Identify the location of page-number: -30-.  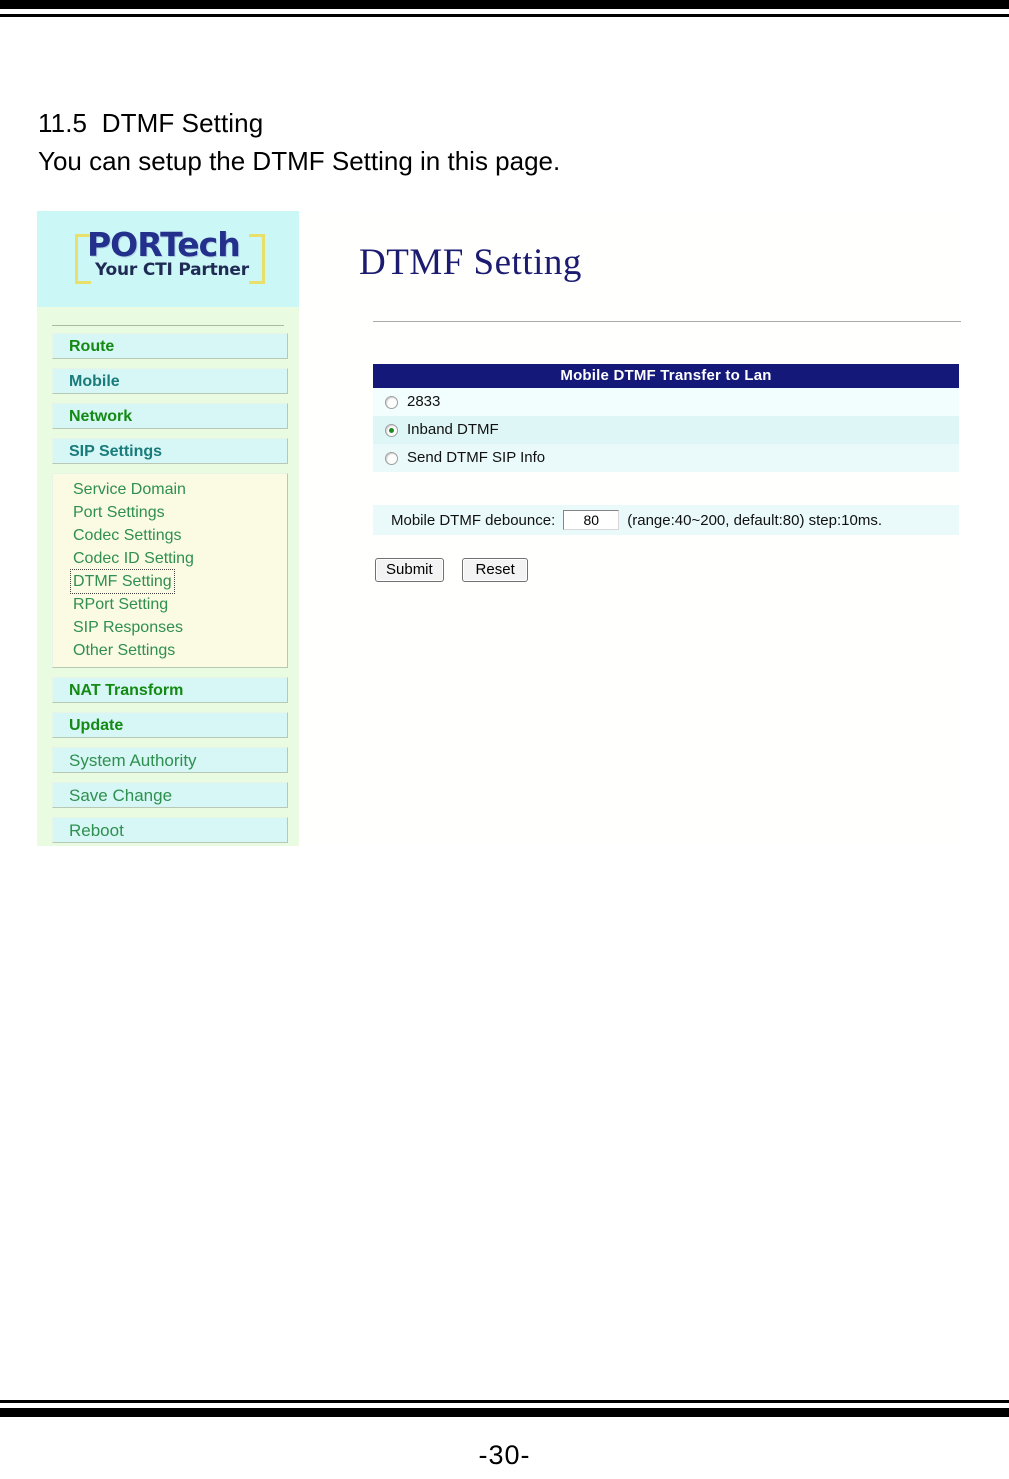
(504, 1455).